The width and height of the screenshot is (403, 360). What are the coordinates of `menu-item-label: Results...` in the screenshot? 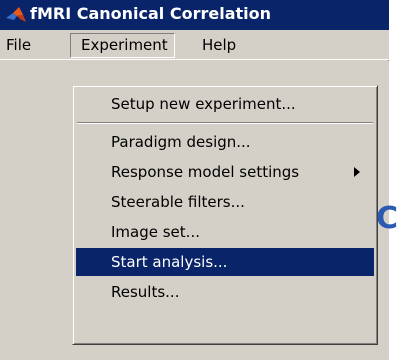 It's located at (145, 292).